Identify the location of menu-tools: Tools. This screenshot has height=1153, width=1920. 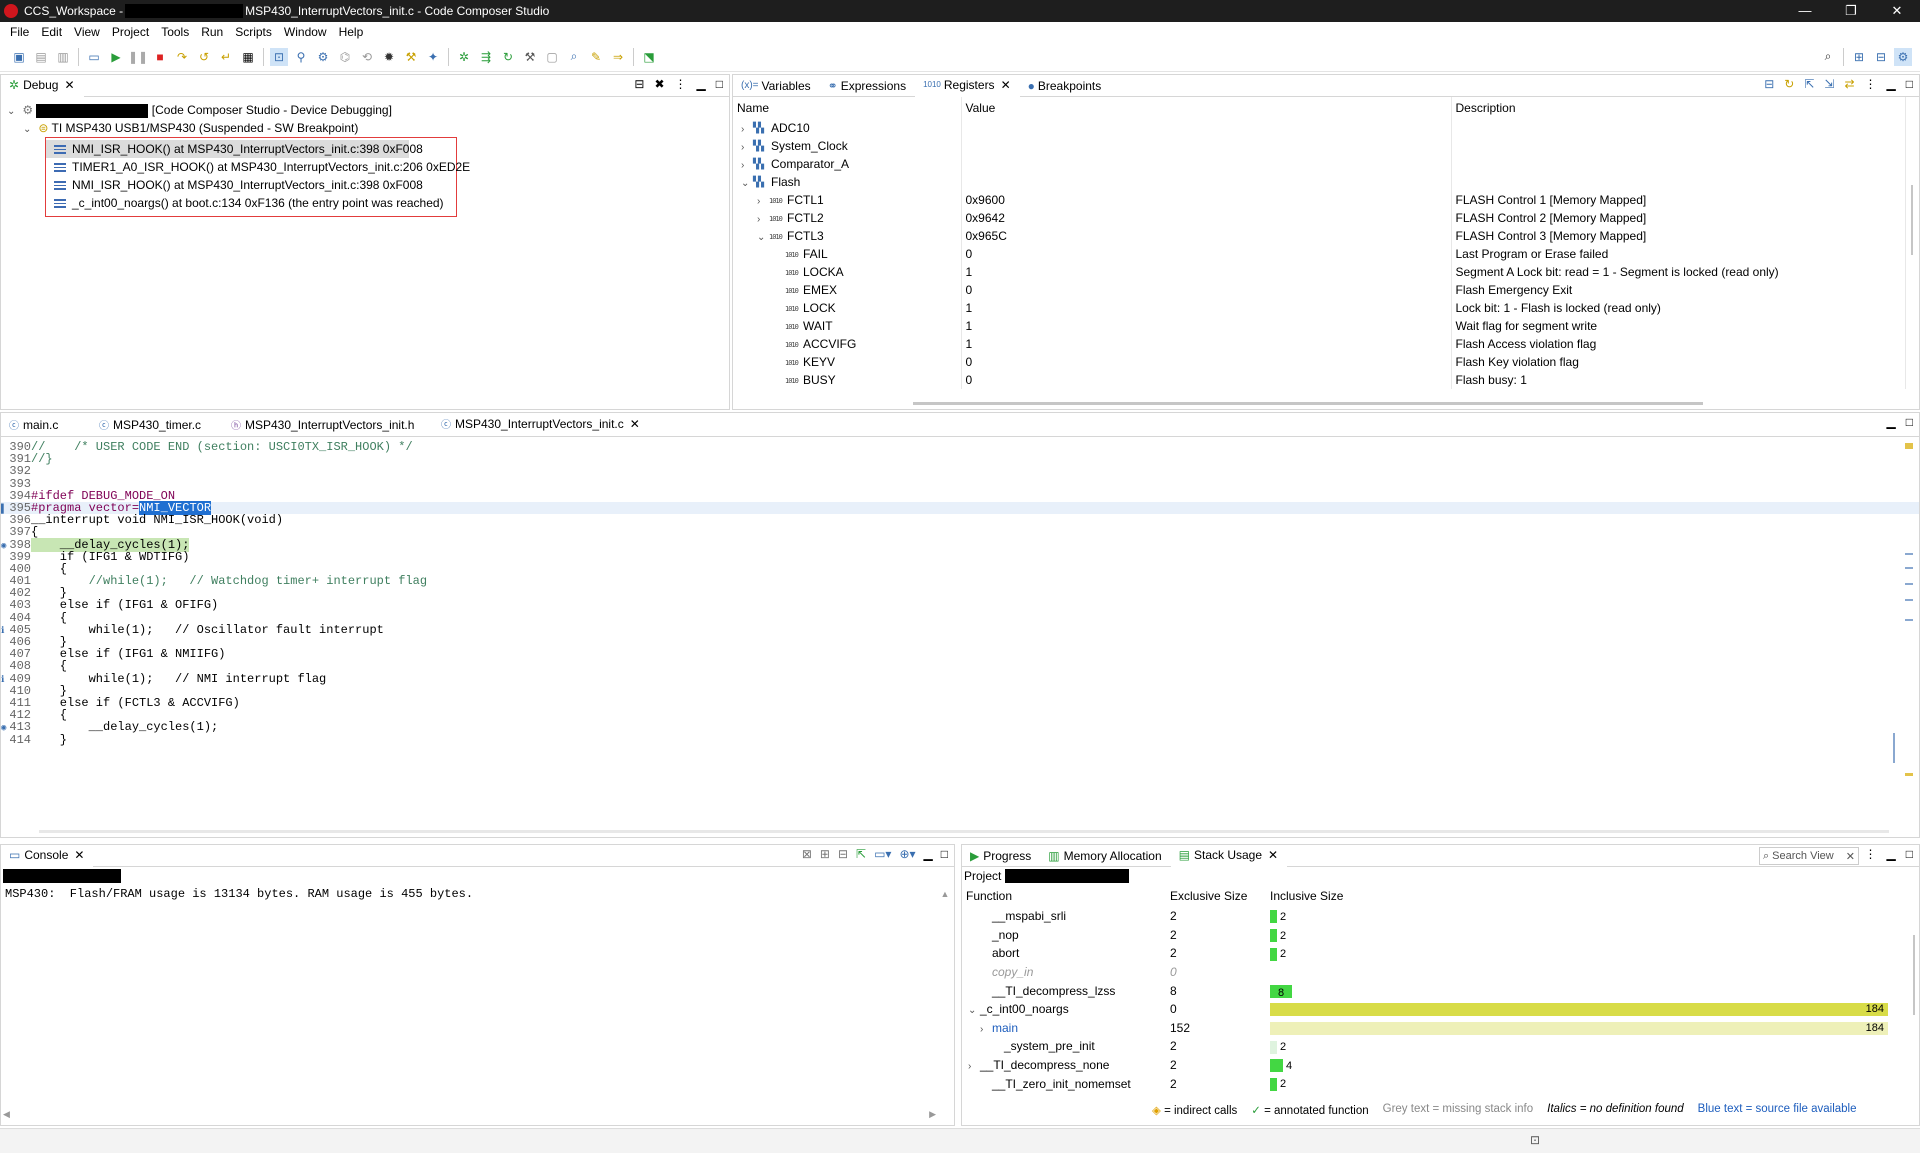
(175, 32).